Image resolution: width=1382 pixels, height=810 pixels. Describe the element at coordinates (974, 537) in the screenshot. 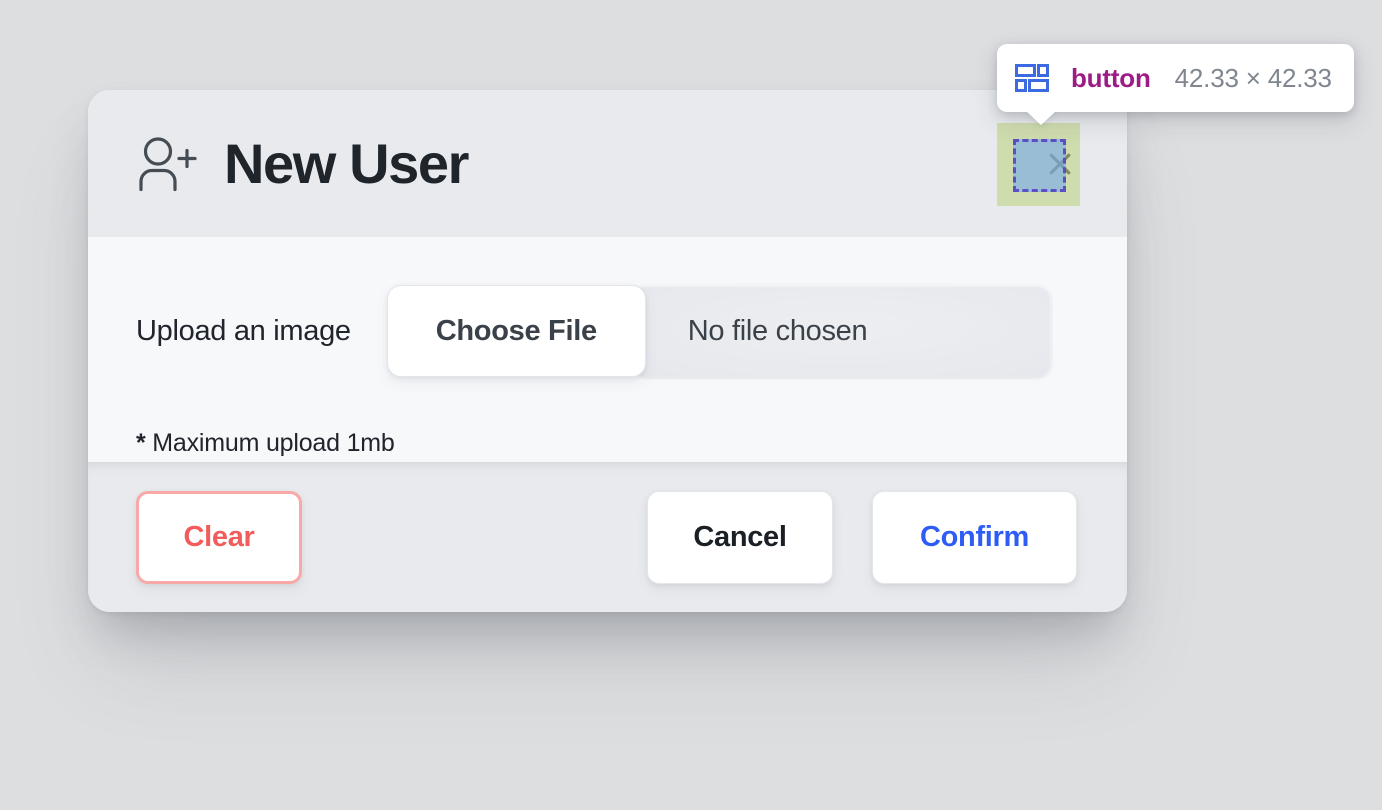

I see `confirm-button: Confirm` at that location.